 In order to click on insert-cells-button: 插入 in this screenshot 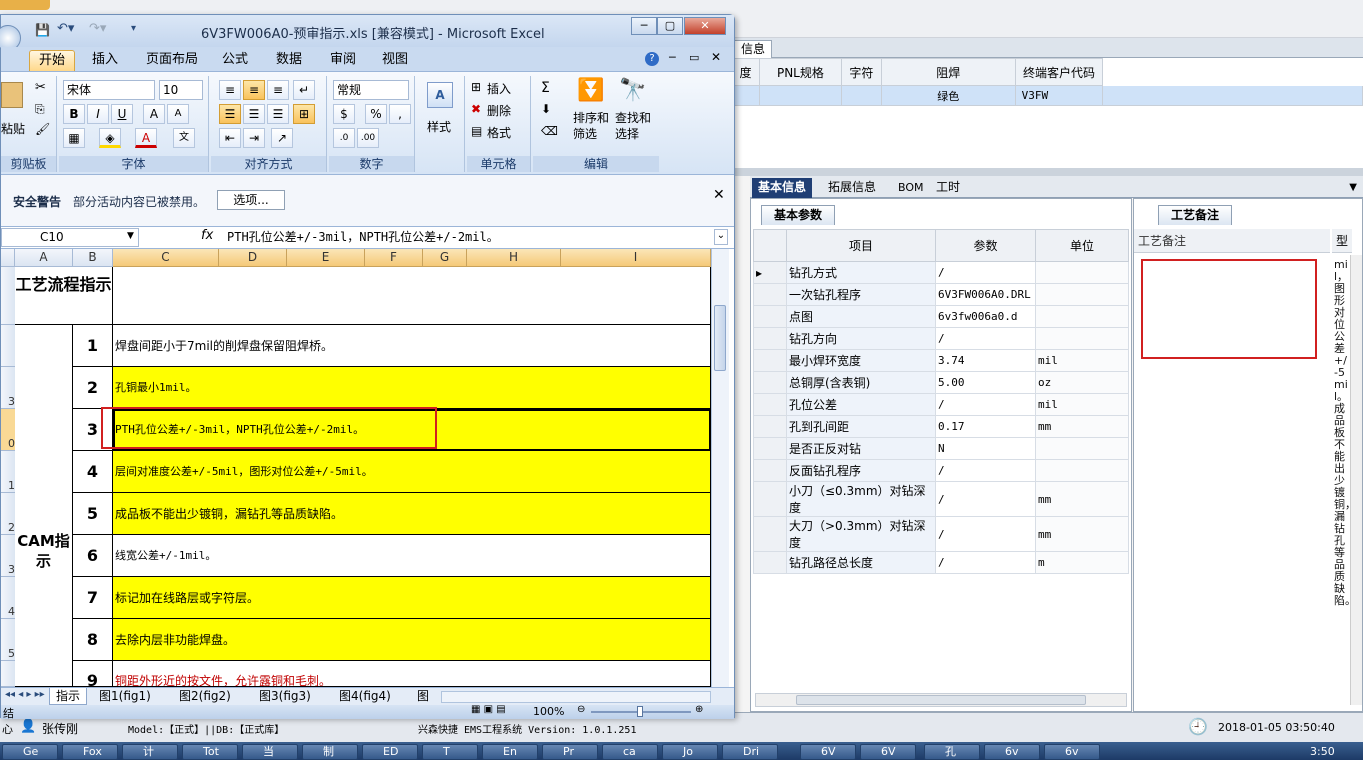, I will do `click(499, 88)`.